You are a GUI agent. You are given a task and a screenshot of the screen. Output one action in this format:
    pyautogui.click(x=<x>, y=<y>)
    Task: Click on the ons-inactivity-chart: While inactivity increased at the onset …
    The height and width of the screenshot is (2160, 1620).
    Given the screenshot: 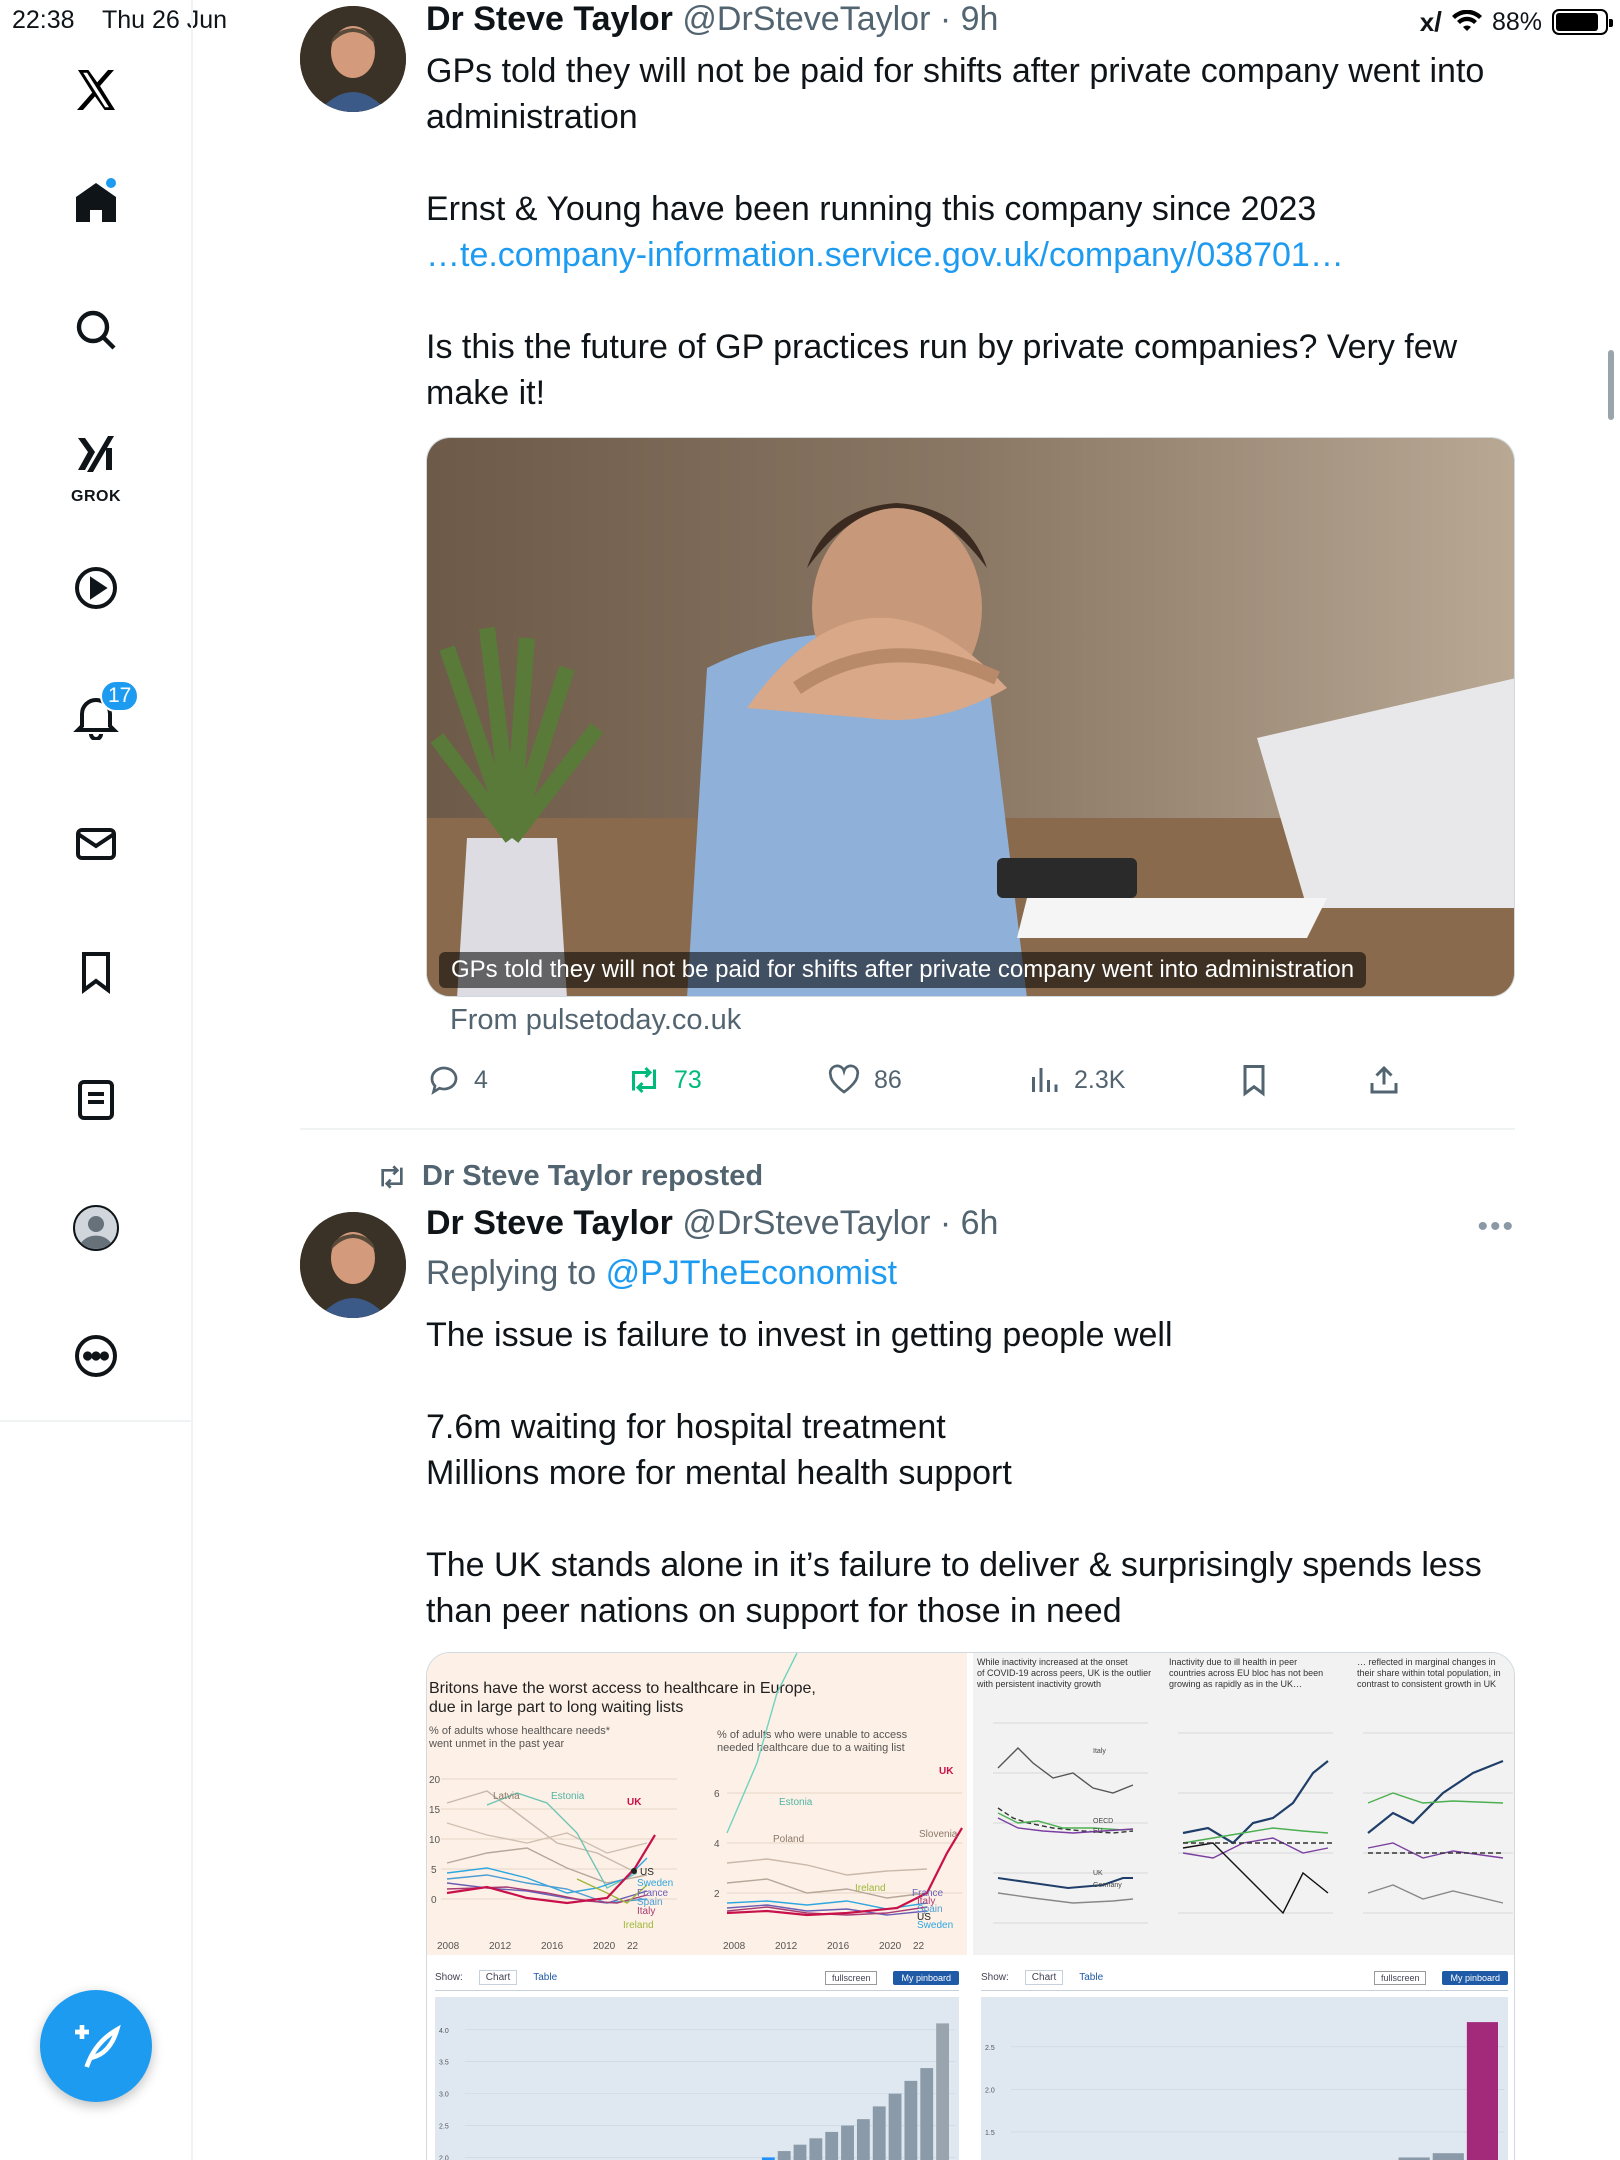 What is the action you would take?
    pyautogui.click(x=1243, y=1804)
    